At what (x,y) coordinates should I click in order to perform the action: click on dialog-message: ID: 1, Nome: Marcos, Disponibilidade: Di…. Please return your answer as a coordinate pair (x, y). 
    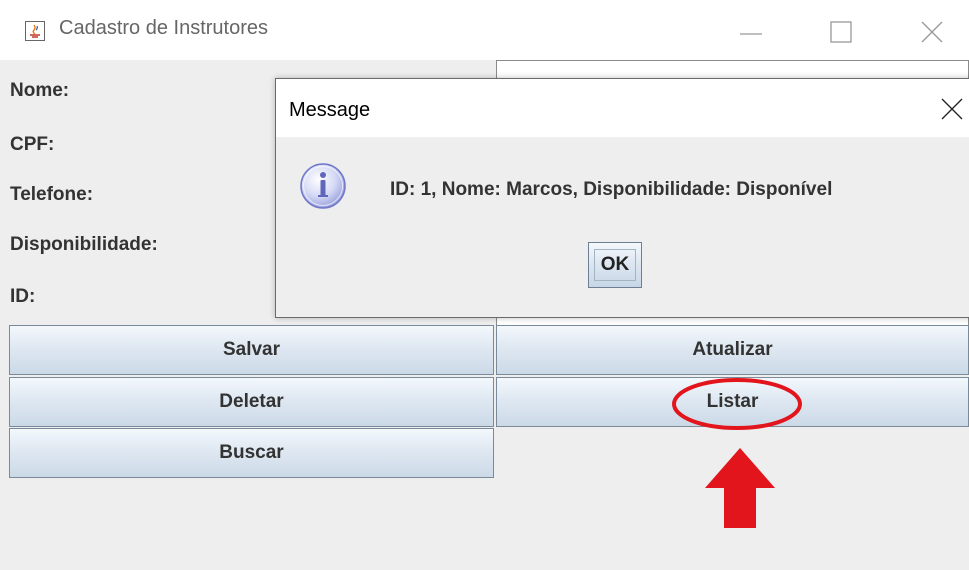
    Looking at the image, I should click on (611, 189).